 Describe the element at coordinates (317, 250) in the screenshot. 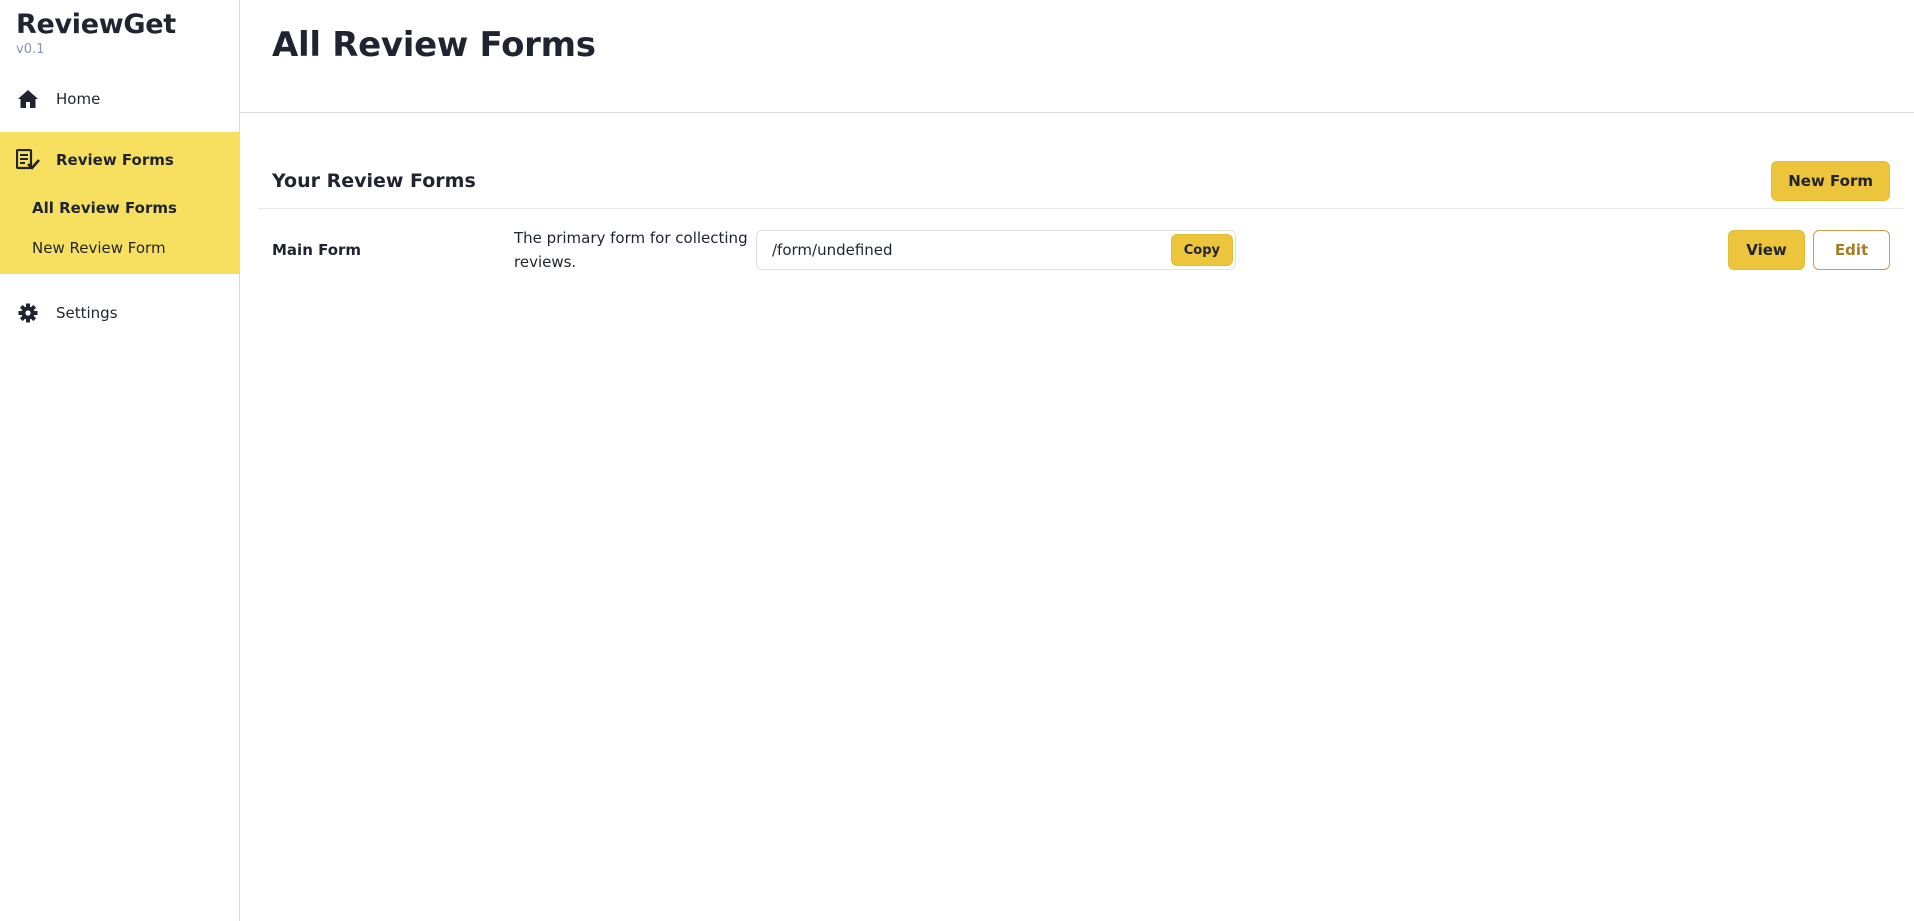

I see `form-name: Main Form` at that location.